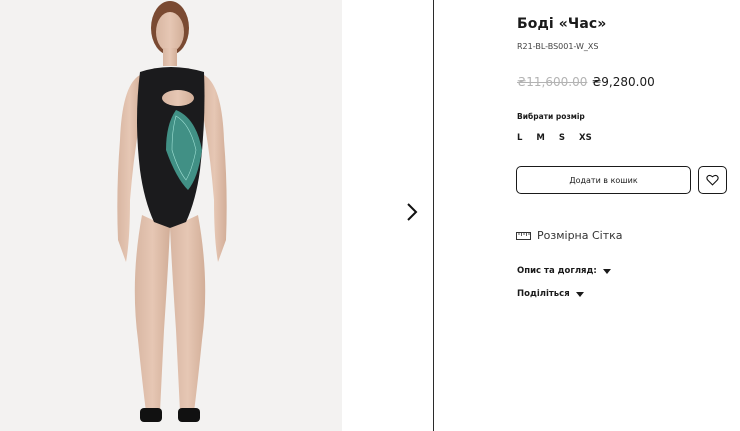 The height and width of the screenshot is (431, 740). Describe the element at coordinates (562, 24) in the screenshot. I see `product-title: Боді «Час»` at that location.